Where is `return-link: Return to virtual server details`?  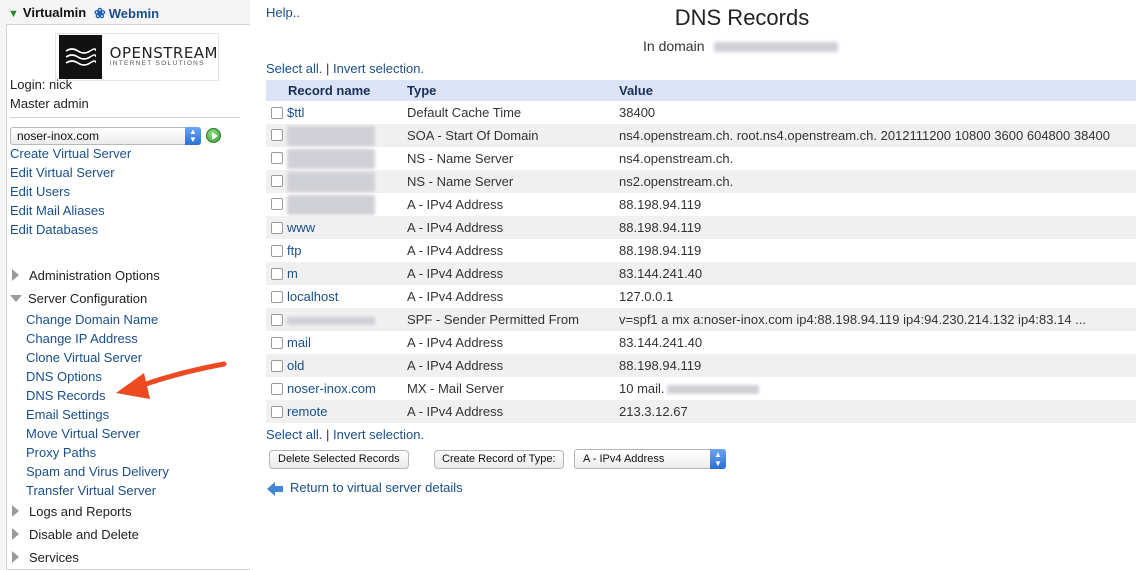
return-link: Return to virtual server details is located at coordinates (376, 487).